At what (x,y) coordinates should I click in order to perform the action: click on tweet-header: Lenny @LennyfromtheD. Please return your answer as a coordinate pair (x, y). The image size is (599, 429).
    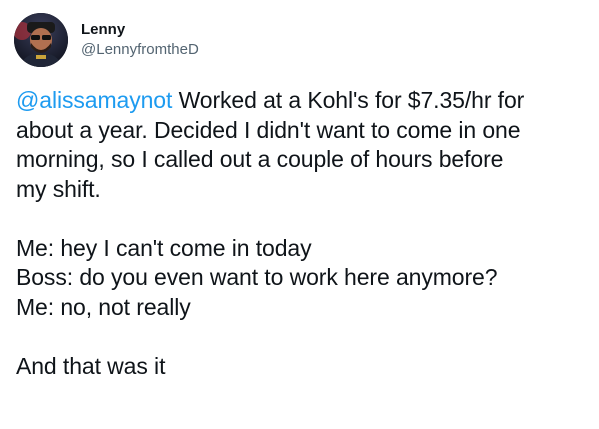
    Looking at the image, I should click on (106, 40).